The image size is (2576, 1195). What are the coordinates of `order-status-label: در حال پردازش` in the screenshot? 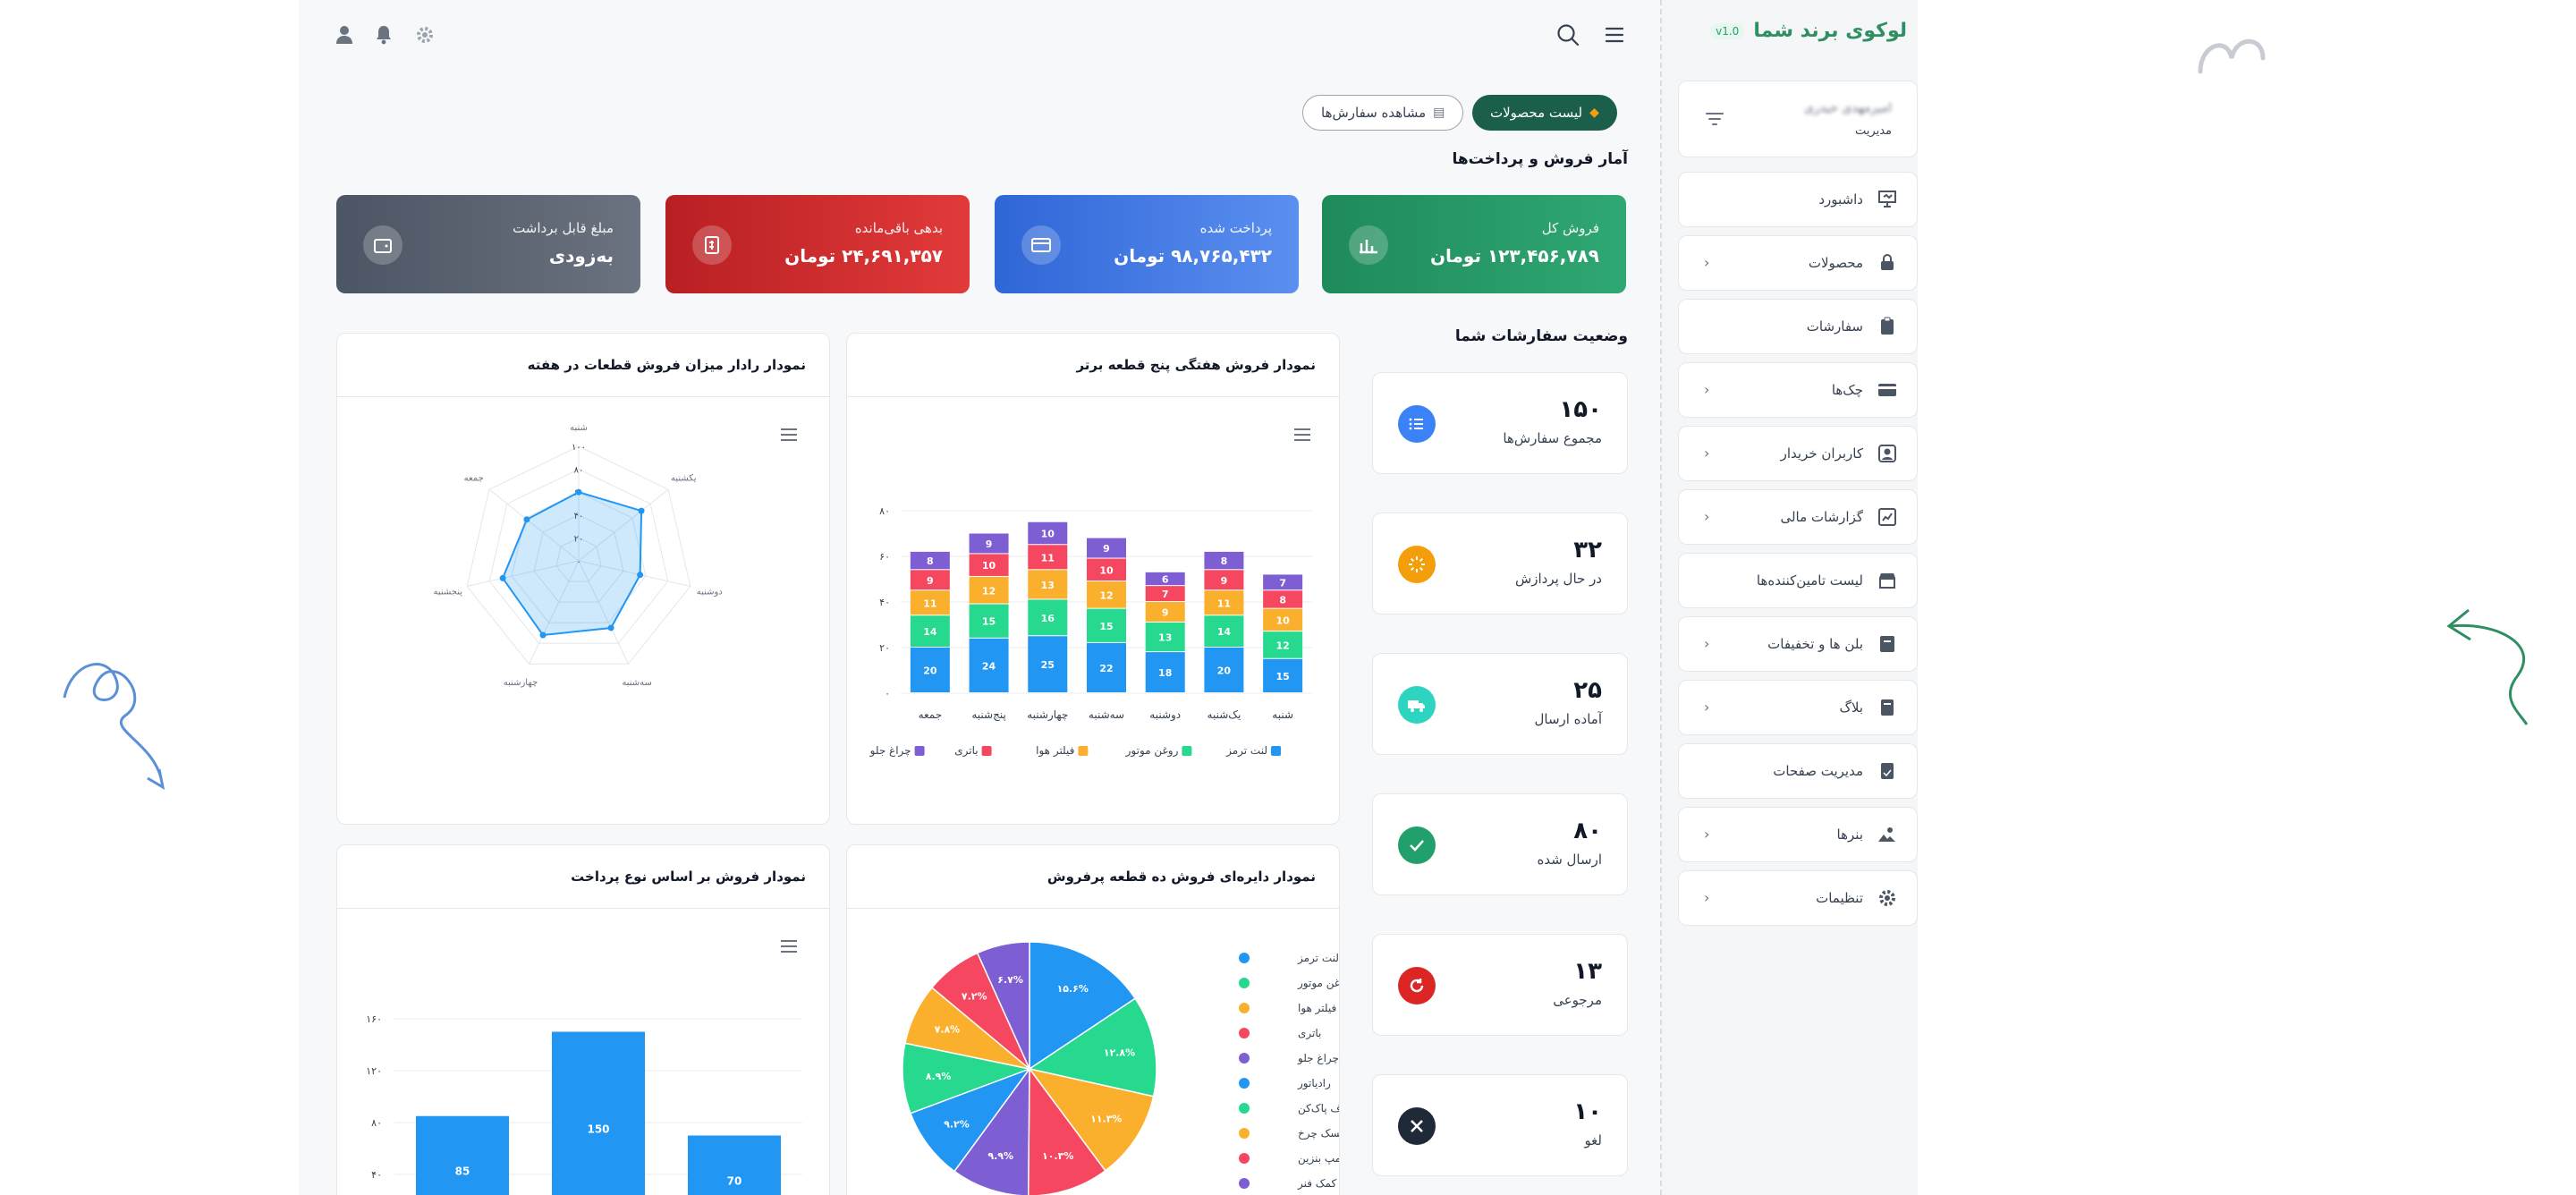 It's located at (1558, 579).